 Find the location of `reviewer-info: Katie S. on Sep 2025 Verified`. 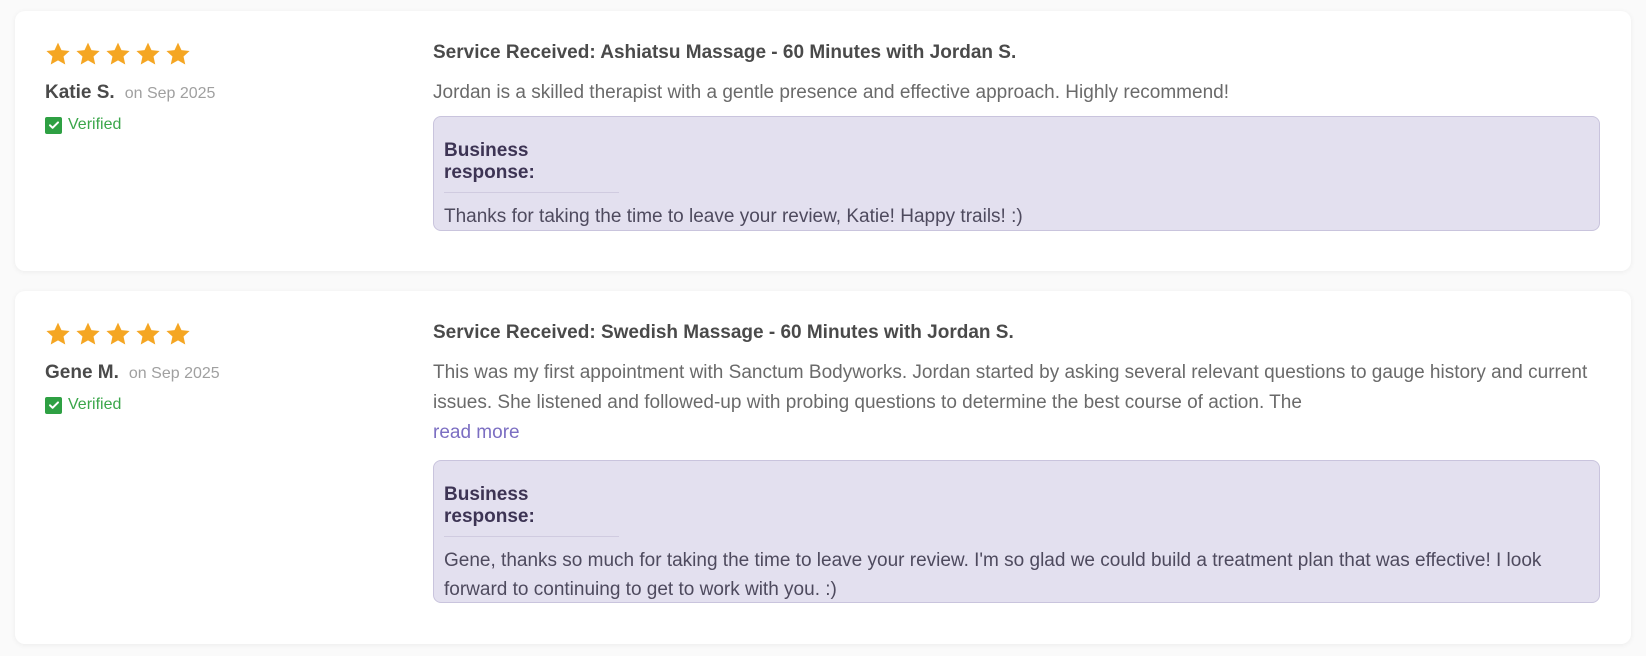

reviewer-info: Katie S. on Sep 2025 Verified is located at coordinates (225, 87).